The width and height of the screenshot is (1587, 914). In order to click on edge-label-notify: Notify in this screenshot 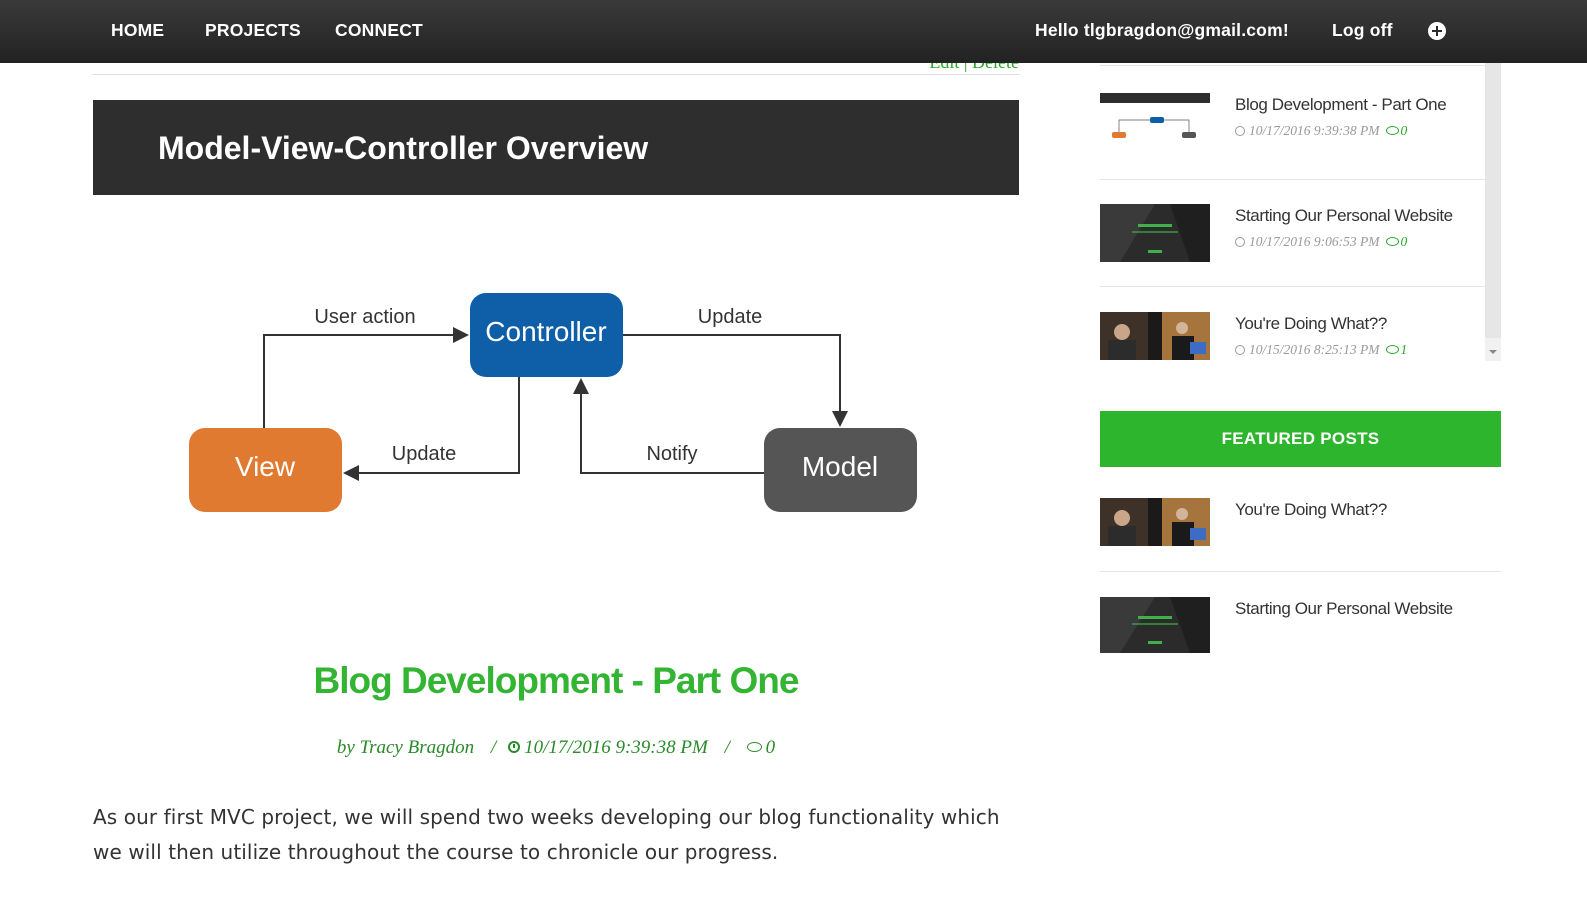, I will do `click(671, 454)`.